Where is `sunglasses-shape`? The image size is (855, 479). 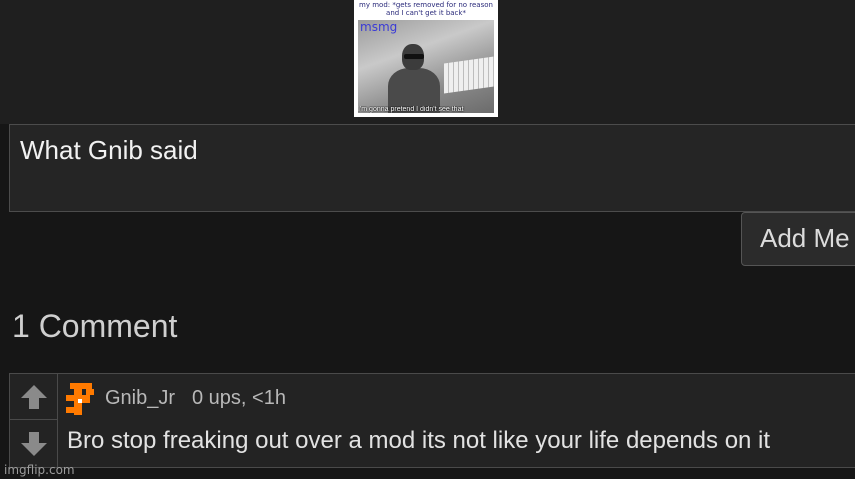
sunglasses-shape is located at coordinates (414, 56).